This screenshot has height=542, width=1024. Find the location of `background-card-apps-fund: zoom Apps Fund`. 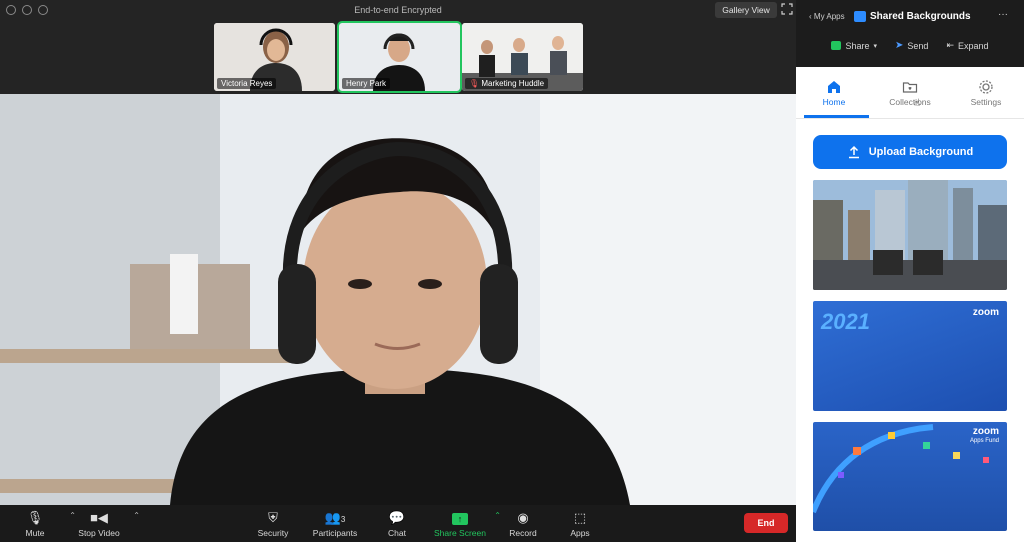

background-card-apps-fund: zoom Apps Fund is located at coordinates (910, 476).